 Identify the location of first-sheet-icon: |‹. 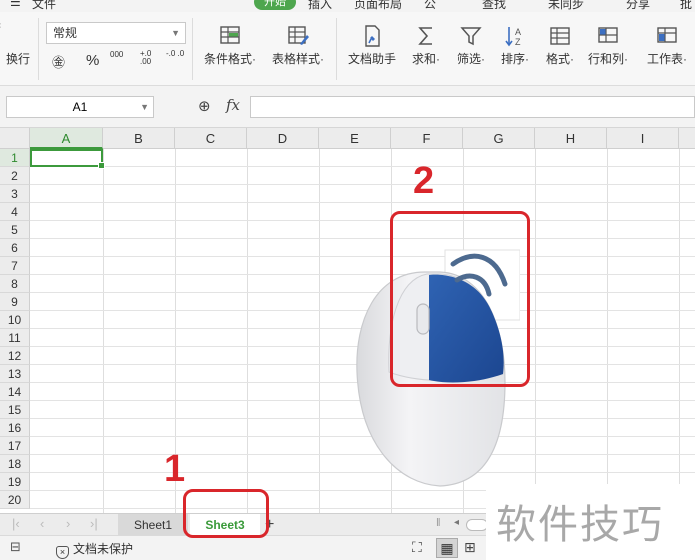
(16, 523).